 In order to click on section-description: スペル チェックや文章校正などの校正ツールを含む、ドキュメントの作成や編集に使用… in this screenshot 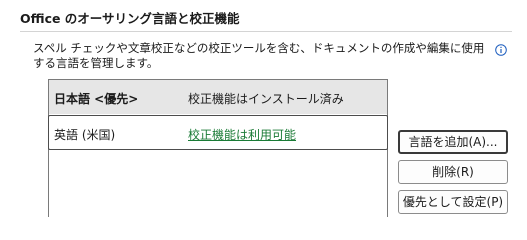, I will do `click(259, 55)`.